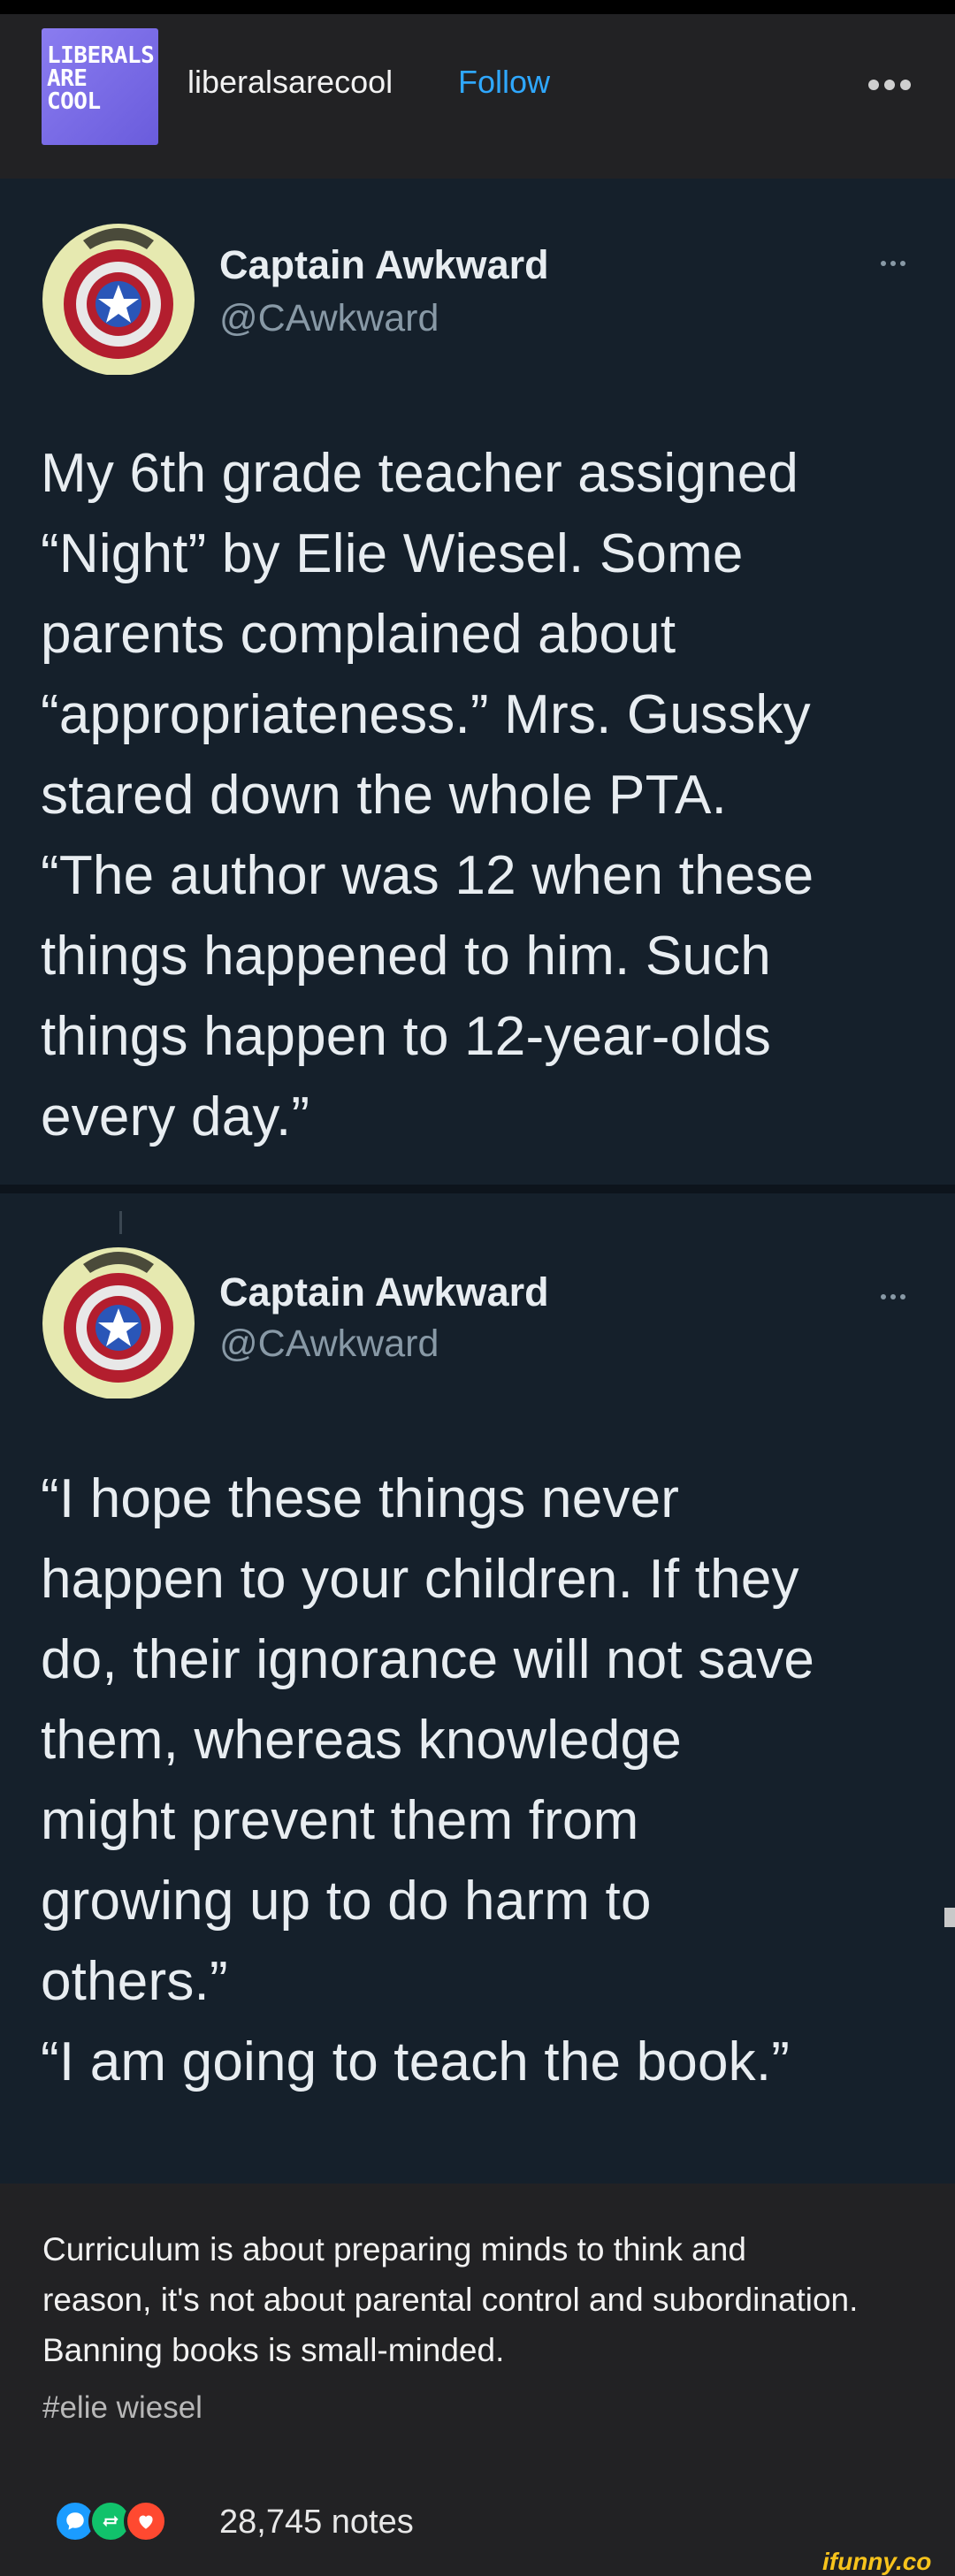 The width and height of the screenshot is (955, 2576). What do you see at coordinates (121, 1222) in the screenshot?
I see `thread-connector` at bounding box center [121, 1222].